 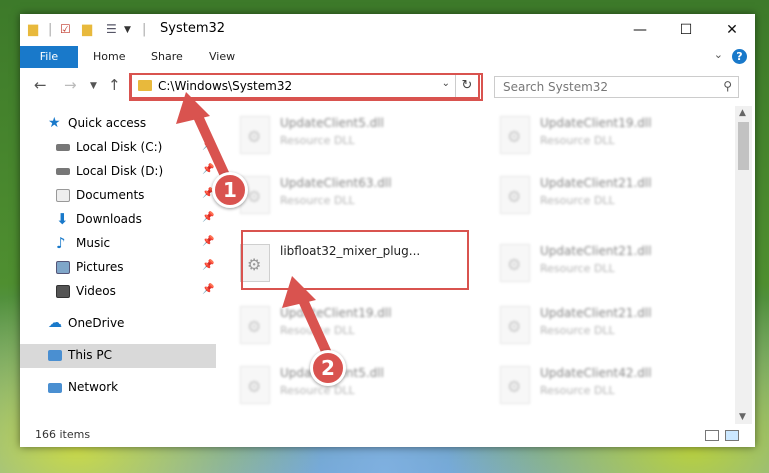 What do you see at coordinates (328, 368) in the screenshot?
I see `step-2-badge: 2` at bounding box center [328, 368].